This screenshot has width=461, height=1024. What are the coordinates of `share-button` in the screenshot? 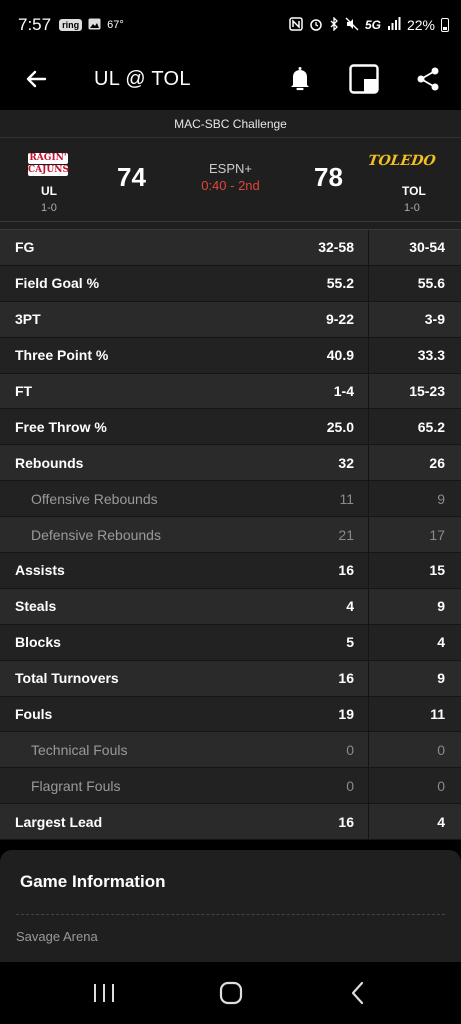 It's located at (428, 79).